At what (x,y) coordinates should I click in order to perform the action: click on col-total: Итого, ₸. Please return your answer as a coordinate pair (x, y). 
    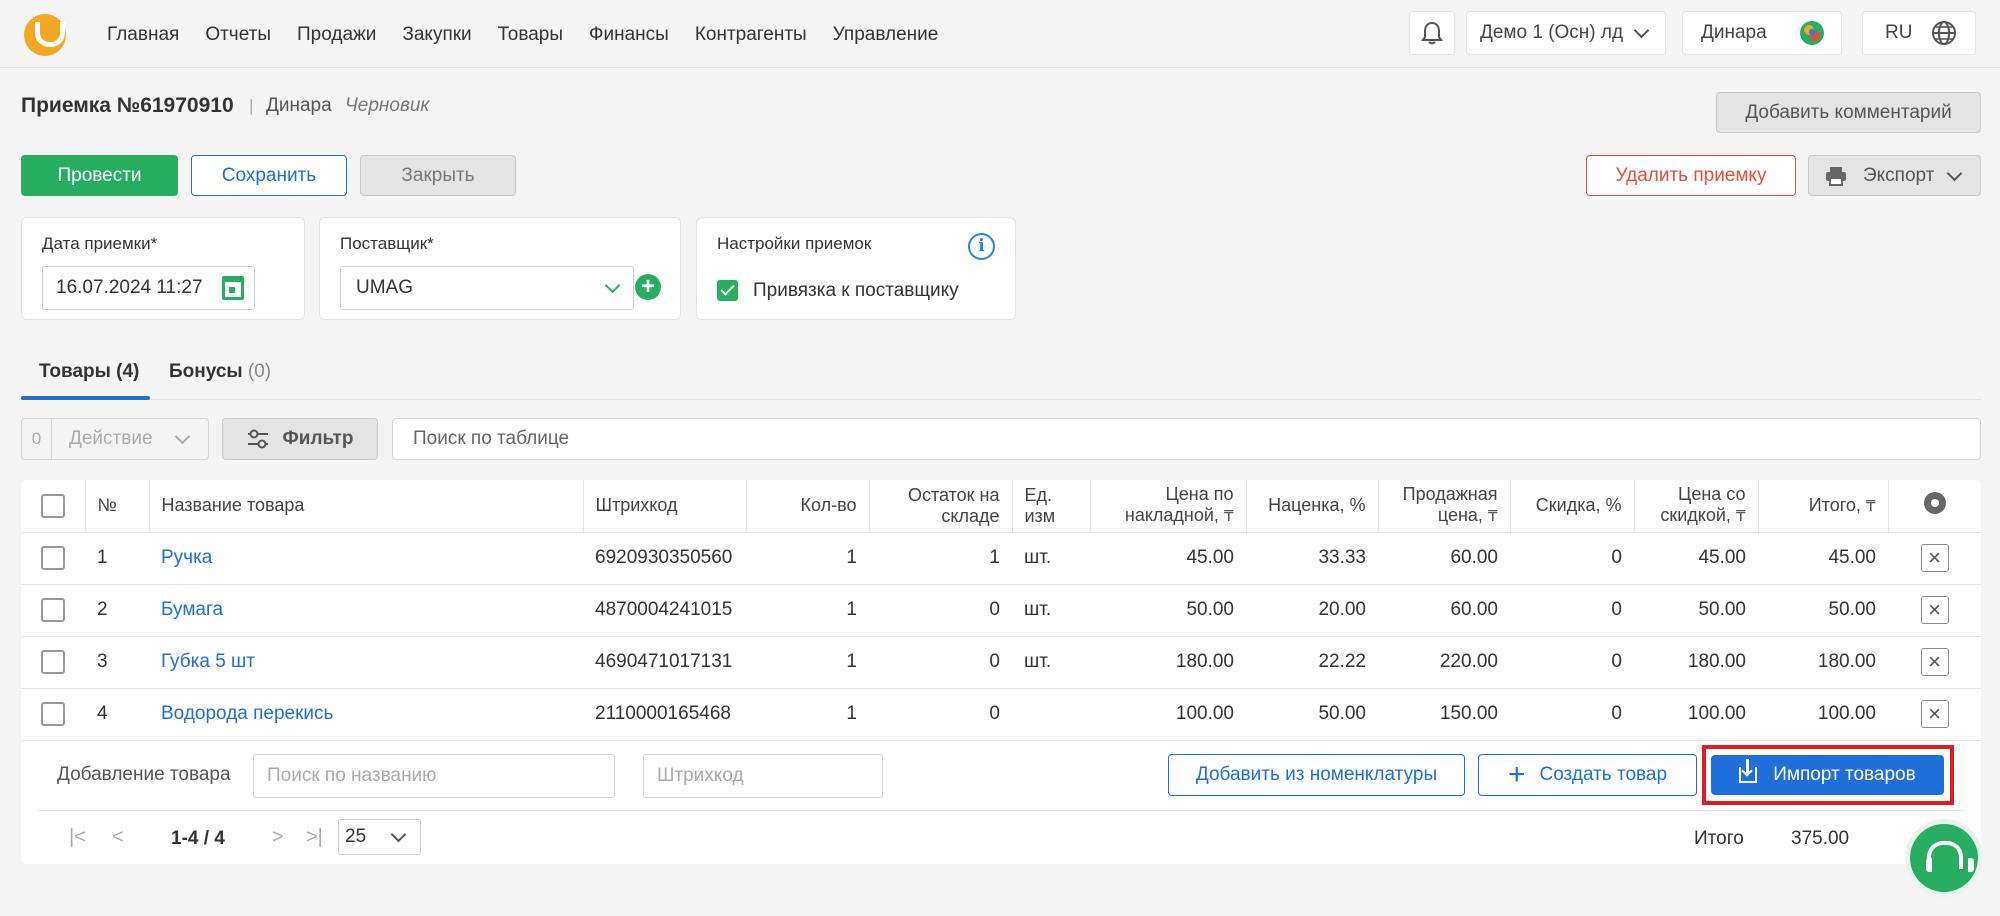
    Looking at the image, I should click on (1823, 506).